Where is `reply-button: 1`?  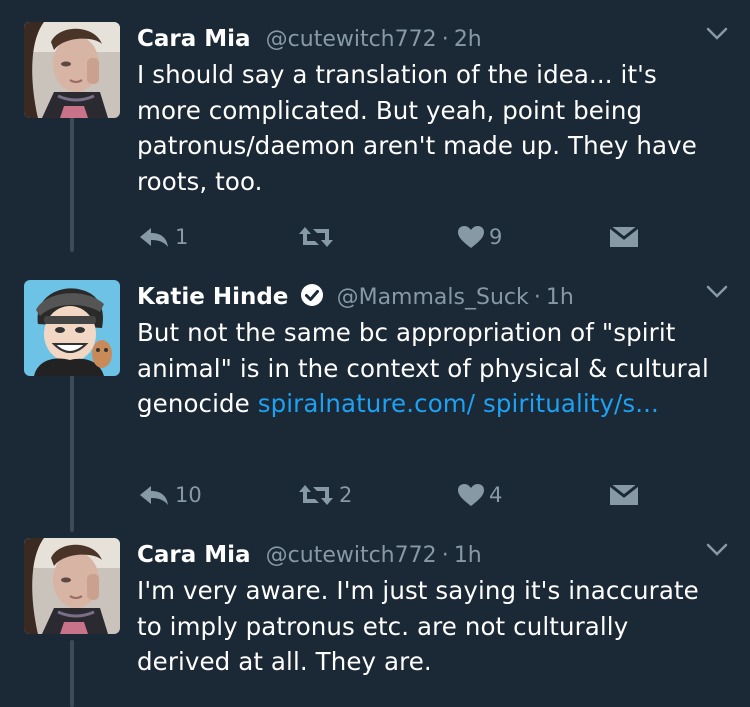
reply-button: 1 is located at coordinates (162, 237).